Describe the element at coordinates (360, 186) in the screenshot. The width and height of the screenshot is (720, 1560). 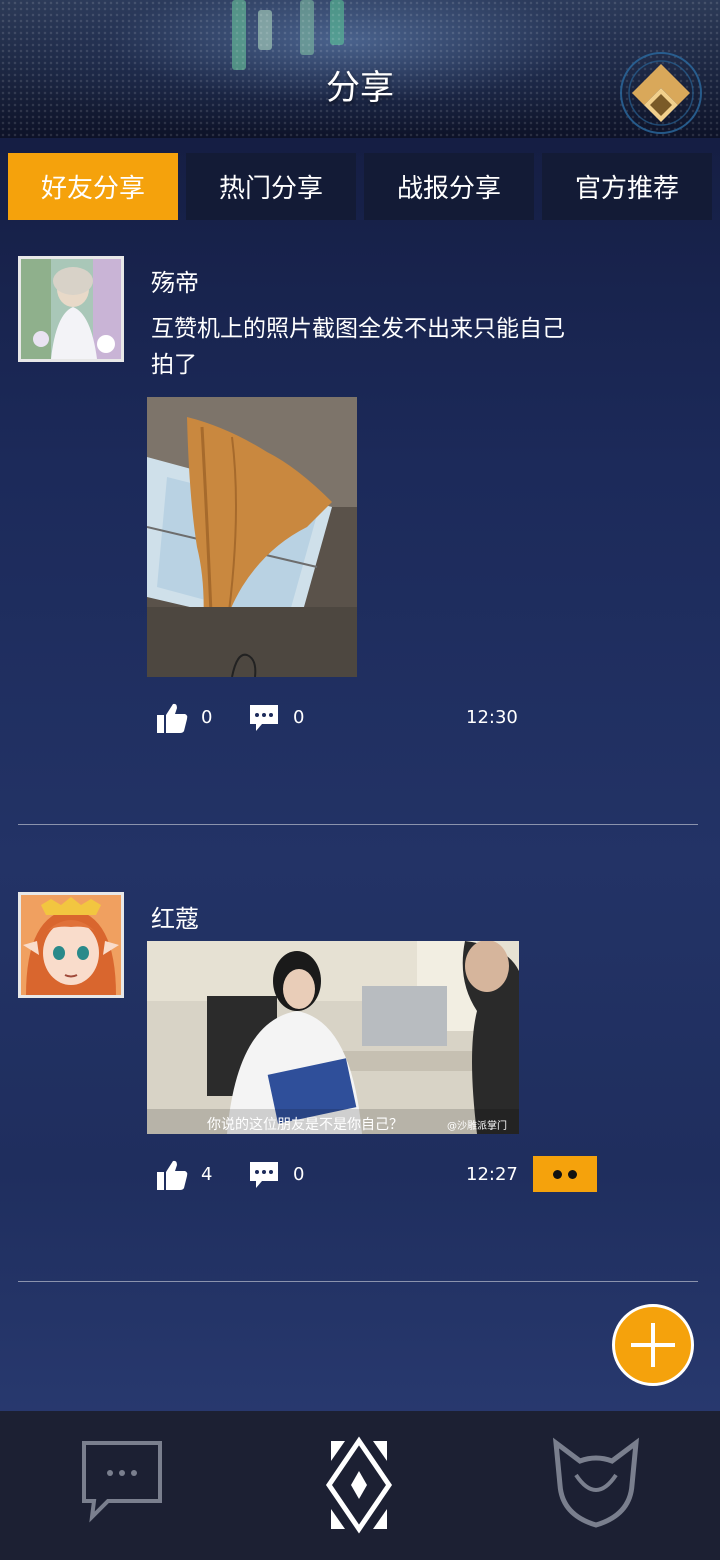
I see `tab-bar: 好友分享 热门分享 战报分享 官方推荐` at that location.